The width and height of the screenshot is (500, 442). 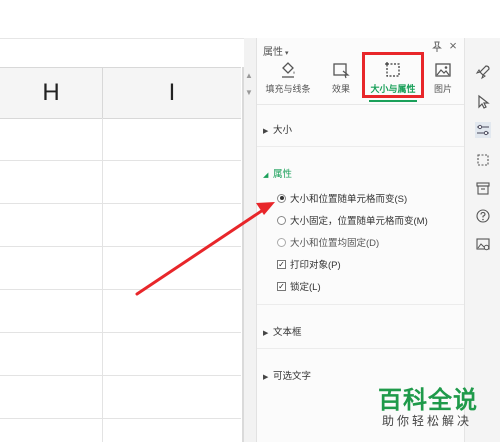 What do you see at coordinates (283, 130) in the screenshot?
I see `section-label: 大小` at bounding box center [283, 130].